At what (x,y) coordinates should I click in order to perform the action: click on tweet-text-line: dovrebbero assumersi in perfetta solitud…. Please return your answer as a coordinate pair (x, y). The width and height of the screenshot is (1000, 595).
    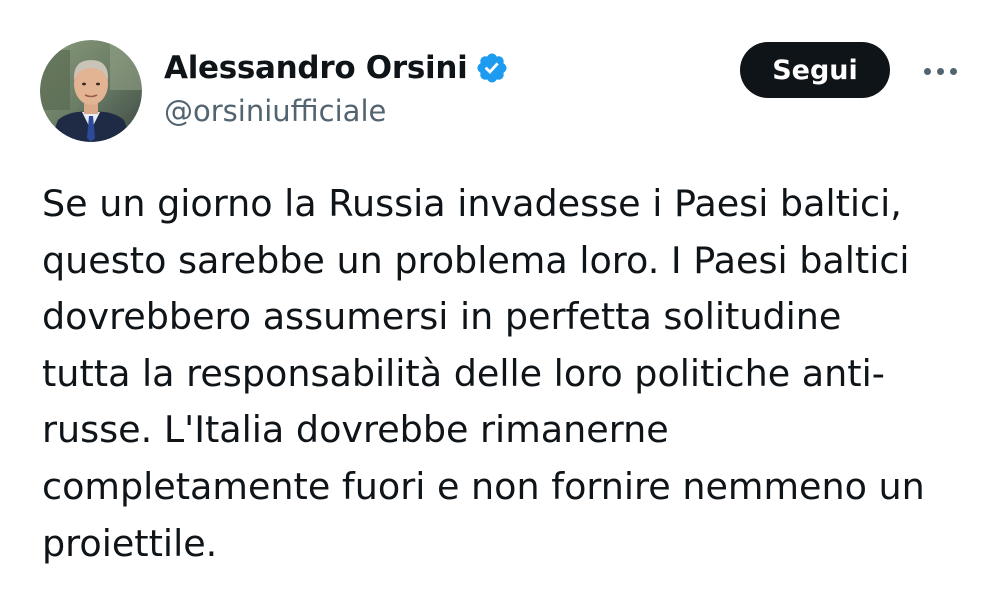
    Looking at the image, I should click on (442, 317).